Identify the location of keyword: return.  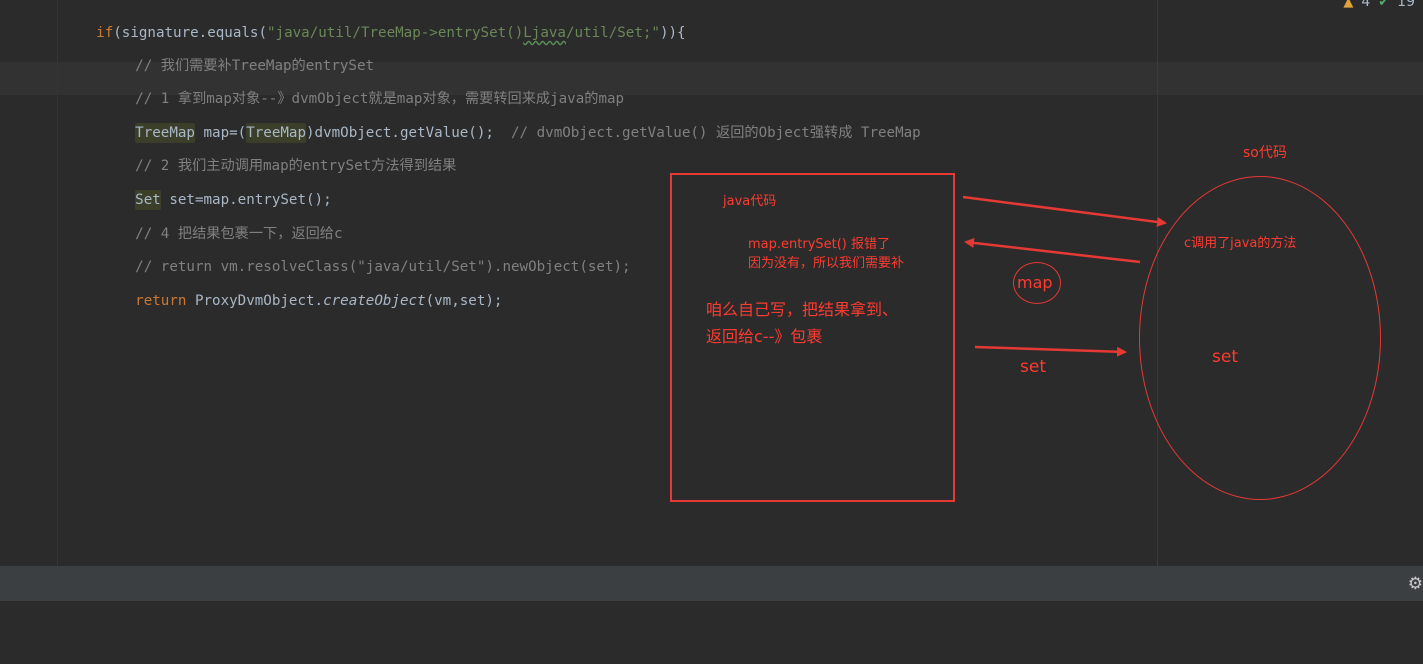
(161, 301).